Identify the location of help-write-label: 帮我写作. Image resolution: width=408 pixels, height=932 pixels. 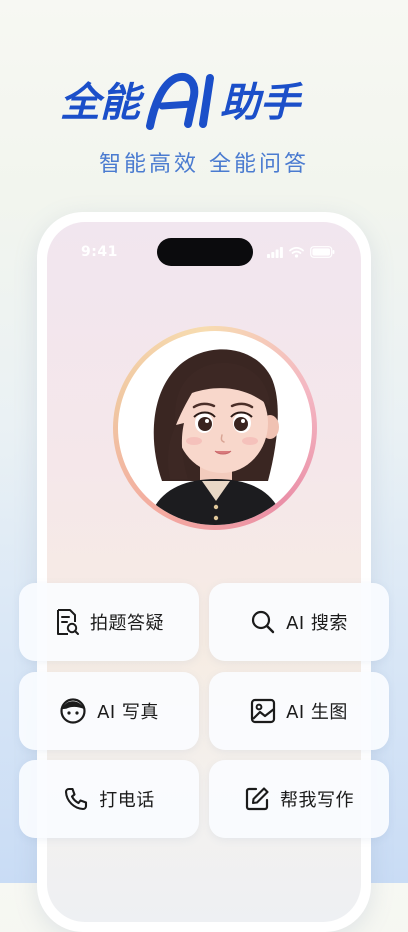
(317, 800).